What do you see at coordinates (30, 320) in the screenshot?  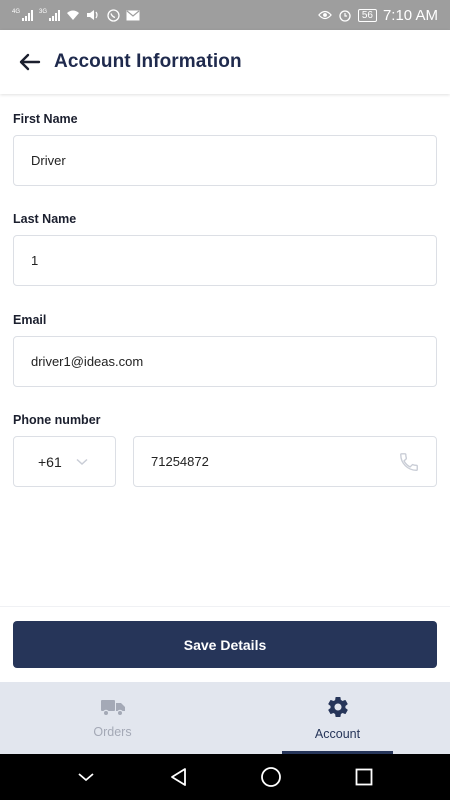 I see `email-label: Email` at bounding box center [30, 320].